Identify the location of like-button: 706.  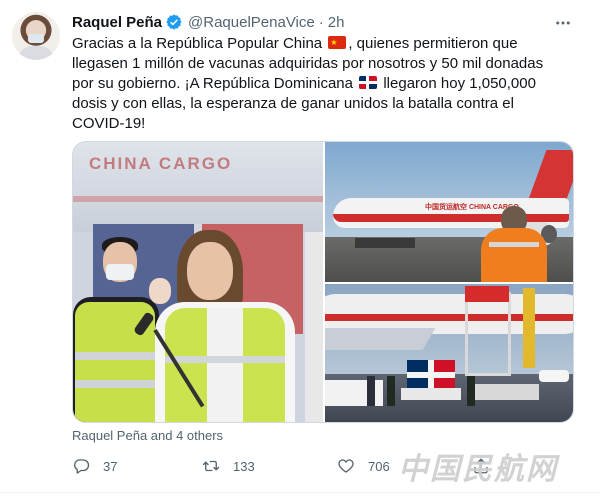
(363, 466).